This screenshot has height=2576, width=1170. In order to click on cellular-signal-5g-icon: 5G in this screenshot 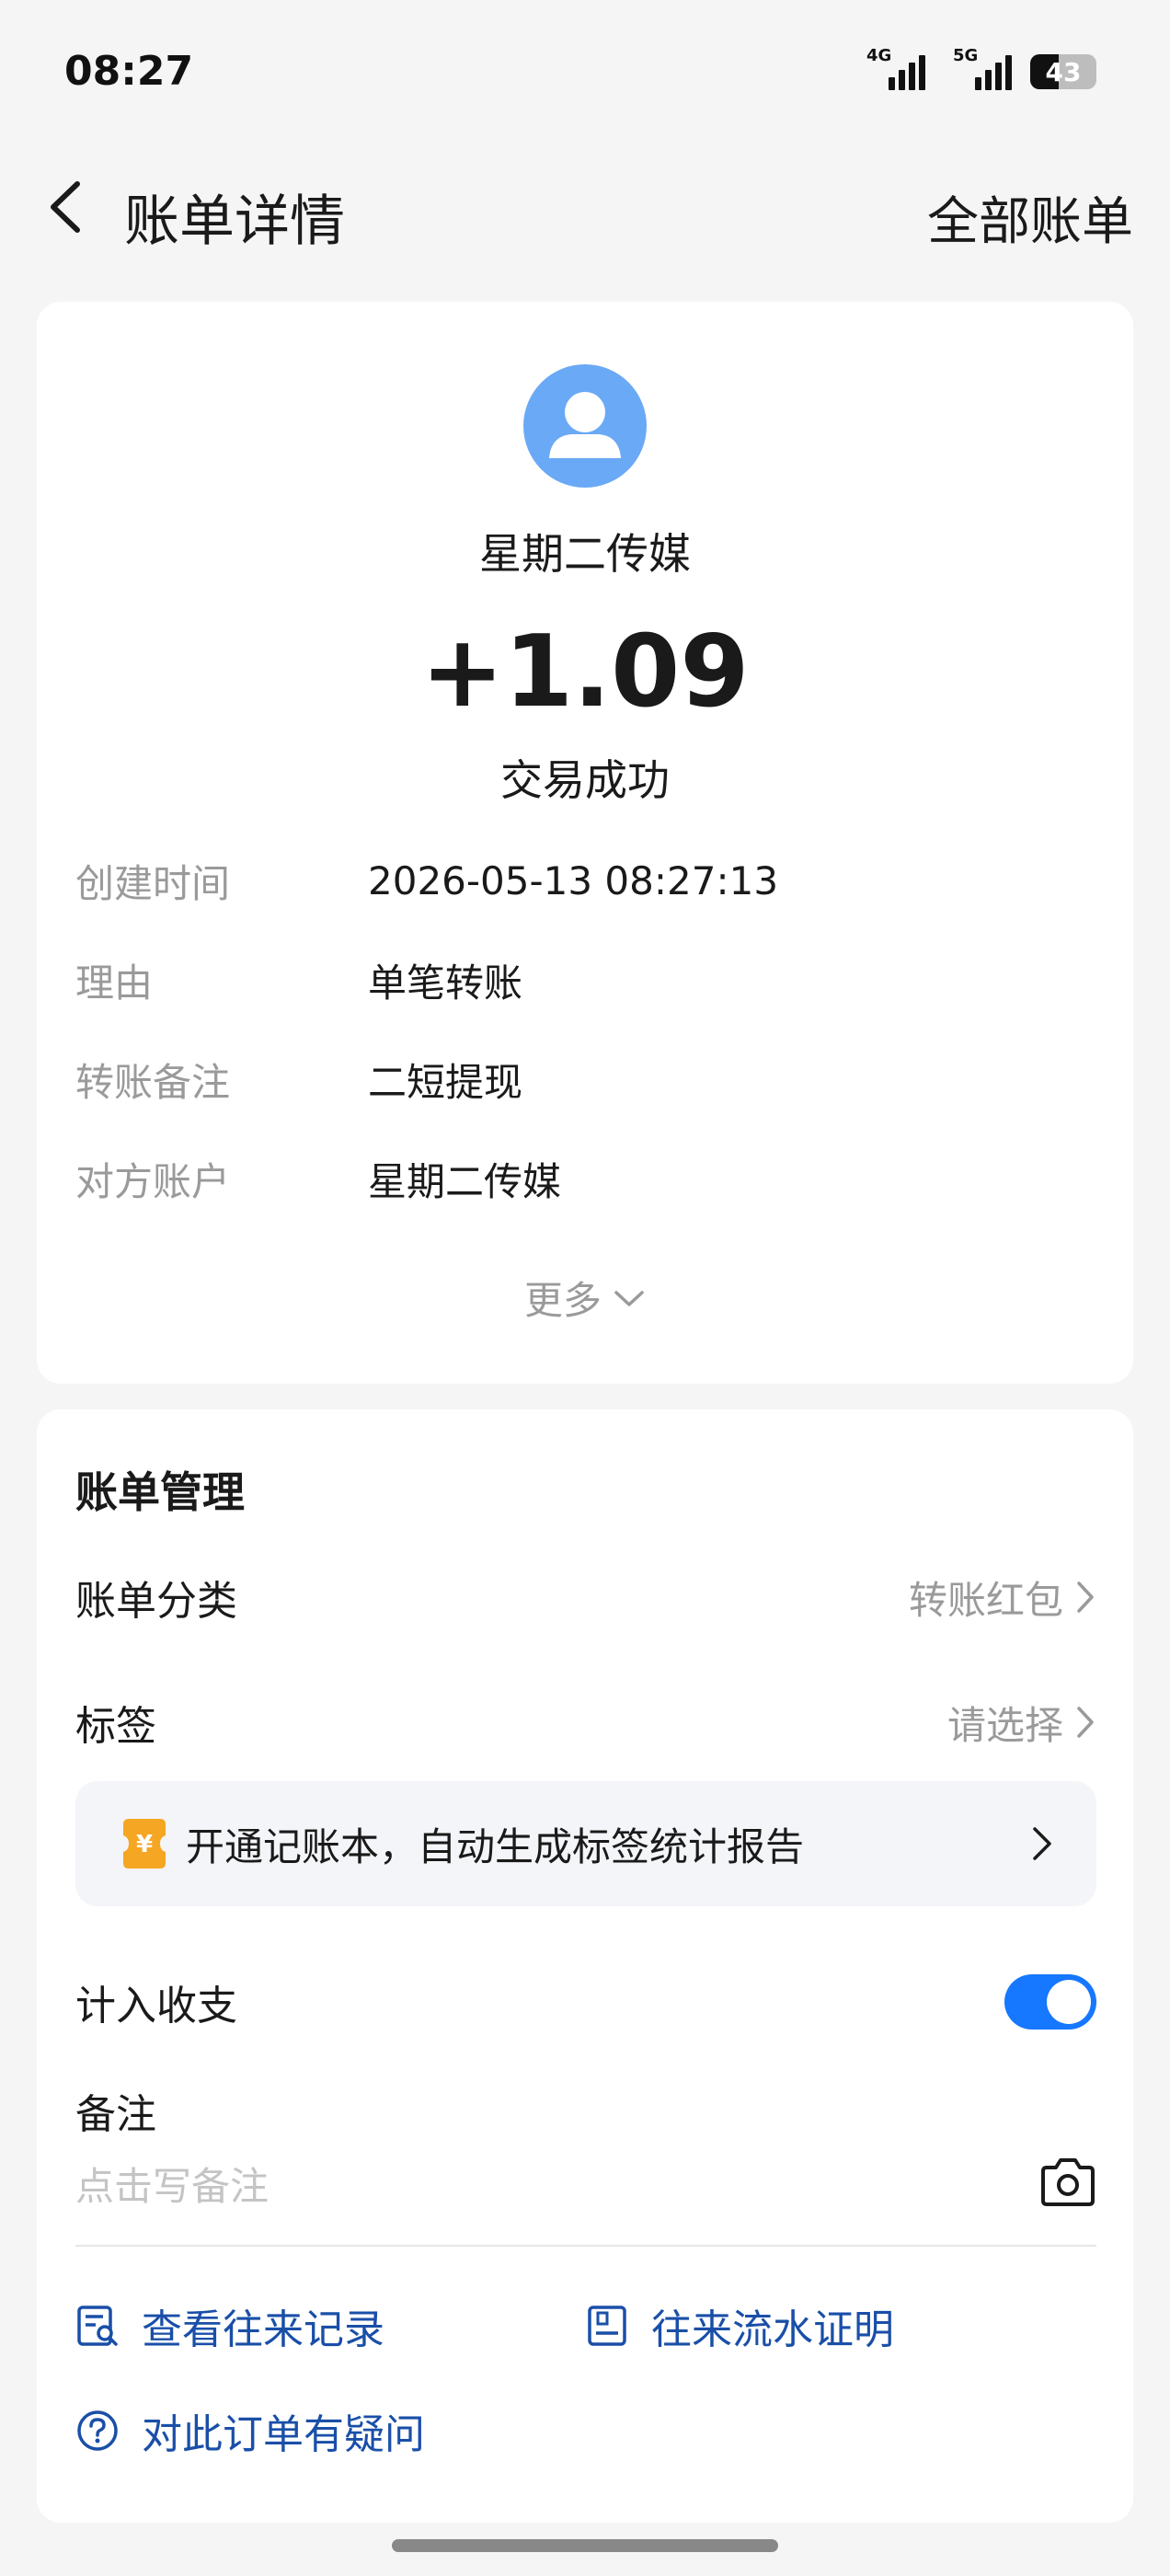, I will do `click(978, 68)`.